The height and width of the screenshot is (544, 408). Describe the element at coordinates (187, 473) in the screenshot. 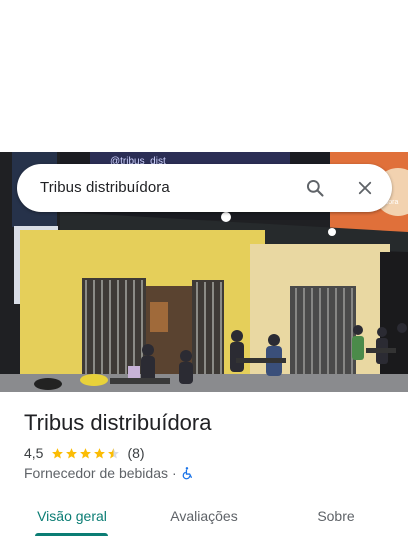

I see `wheelchair-icon` at that location.